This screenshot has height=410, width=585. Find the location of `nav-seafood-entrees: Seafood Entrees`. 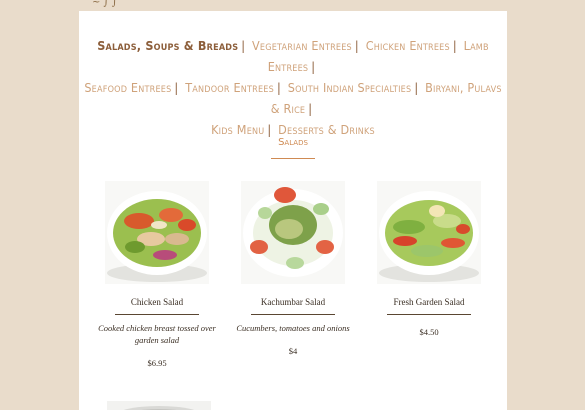

nav-seafood-entrees: Seafood Entrees is located at coordinates (127, 87).